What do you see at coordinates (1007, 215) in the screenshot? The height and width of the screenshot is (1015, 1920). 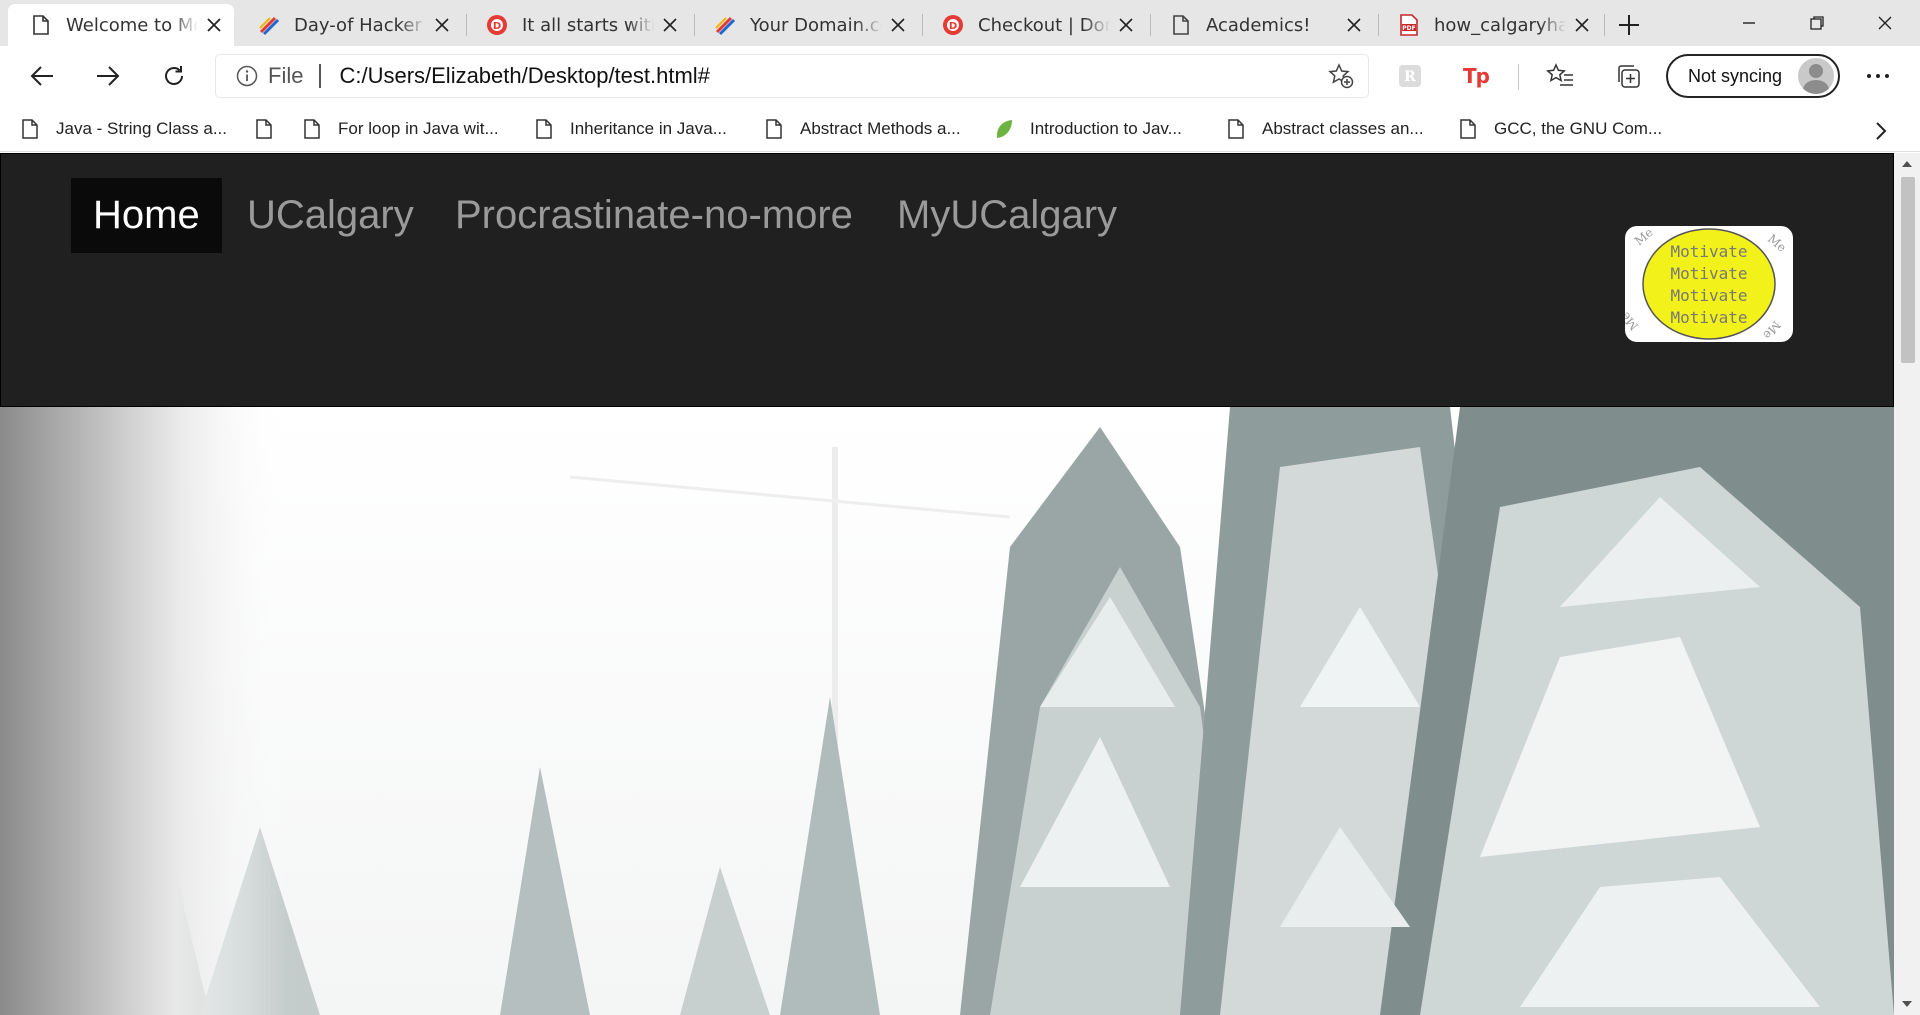 I see `nav-myucalgary-link: MyUCalgary` at bounding box center [1007, 215].